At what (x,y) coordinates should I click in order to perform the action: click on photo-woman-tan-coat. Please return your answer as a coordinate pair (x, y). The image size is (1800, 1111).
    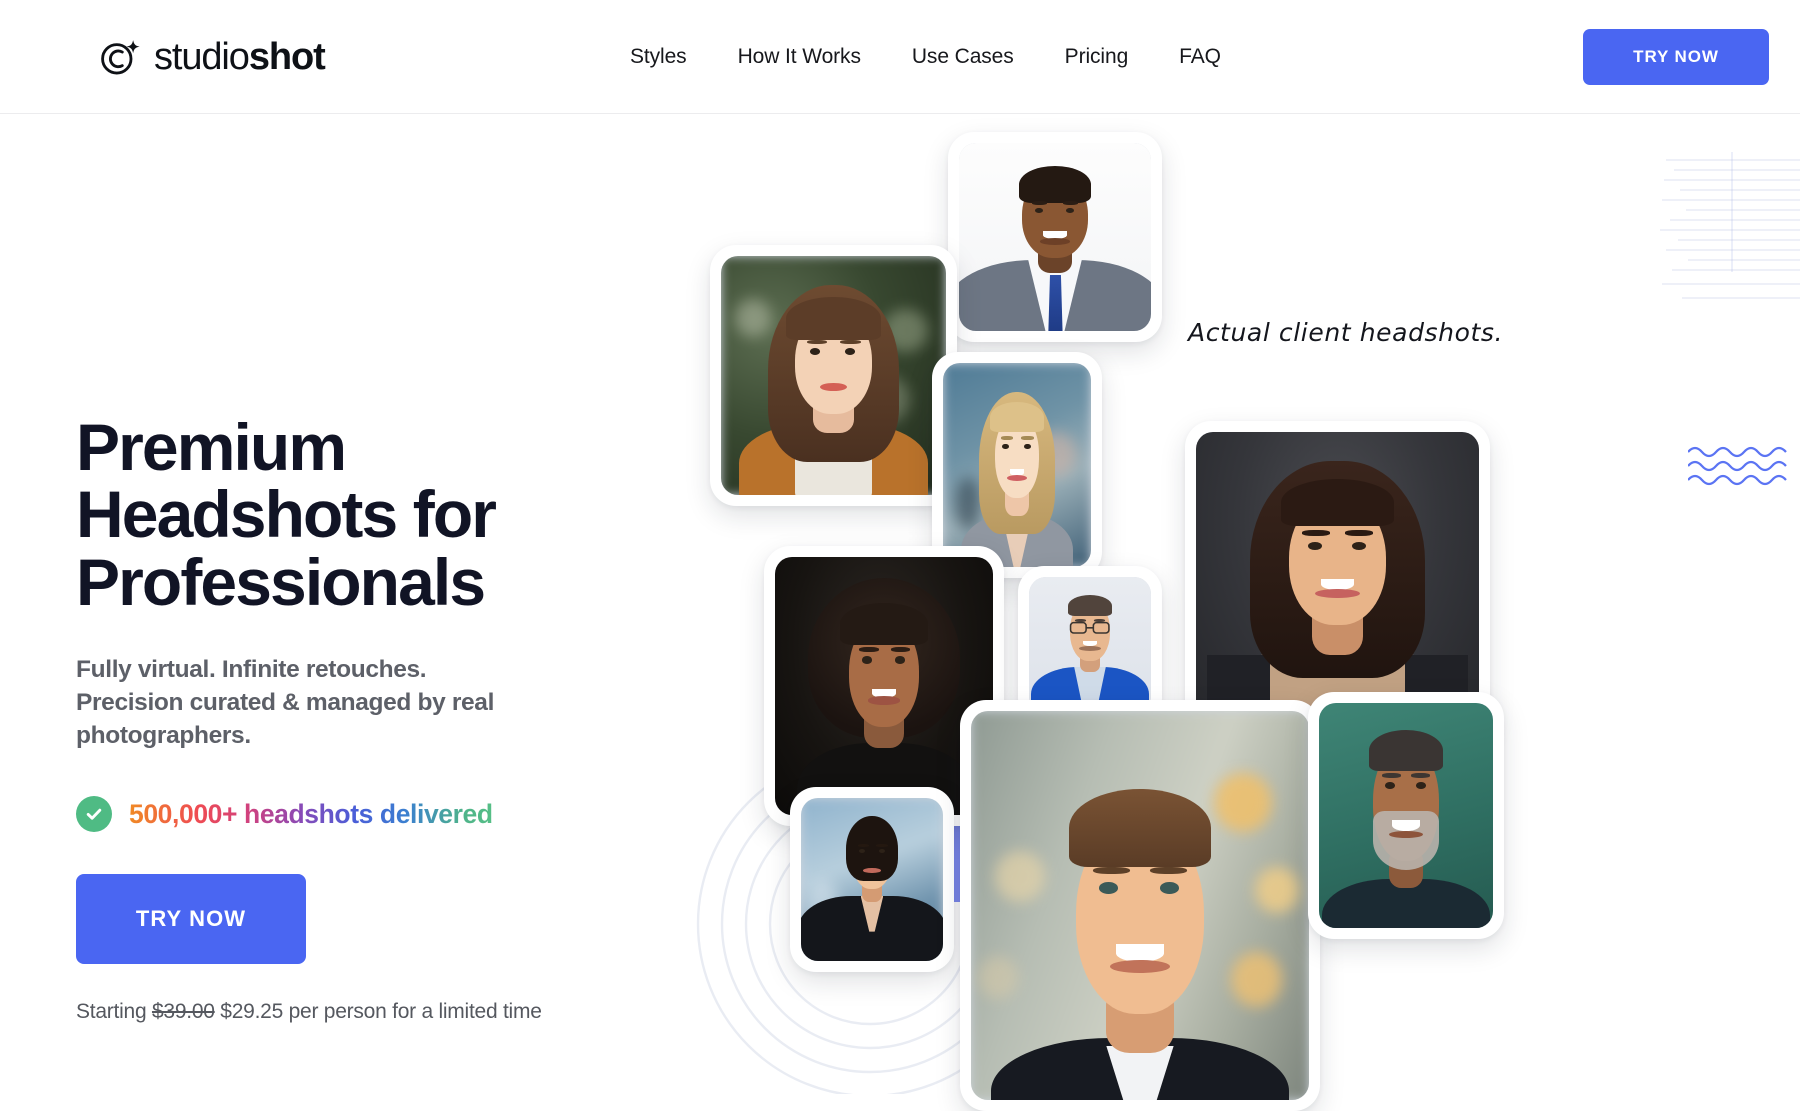
    Looking at the image, I should click on (833, 375).